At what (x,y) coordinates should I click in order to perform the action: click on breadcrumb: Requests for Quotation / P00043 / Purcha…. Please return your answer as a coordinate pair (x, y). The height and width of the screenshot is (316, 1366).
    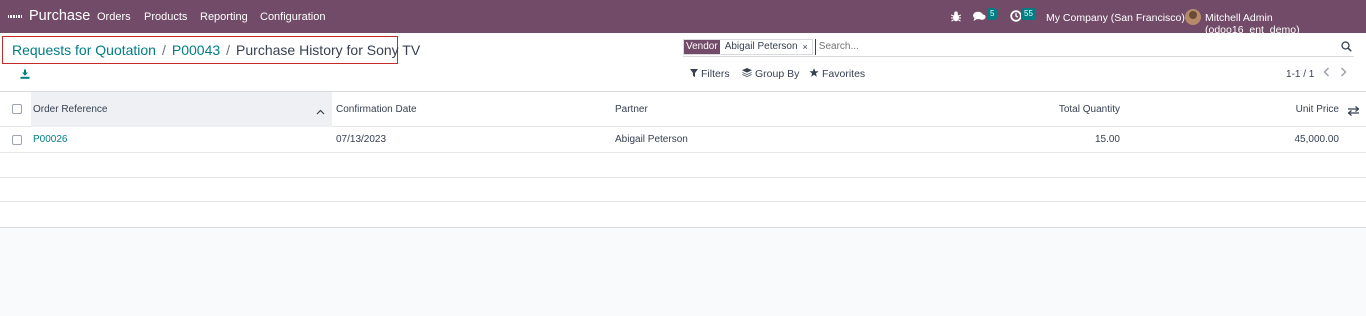
    Looking at the image, I should click on (211, 50).